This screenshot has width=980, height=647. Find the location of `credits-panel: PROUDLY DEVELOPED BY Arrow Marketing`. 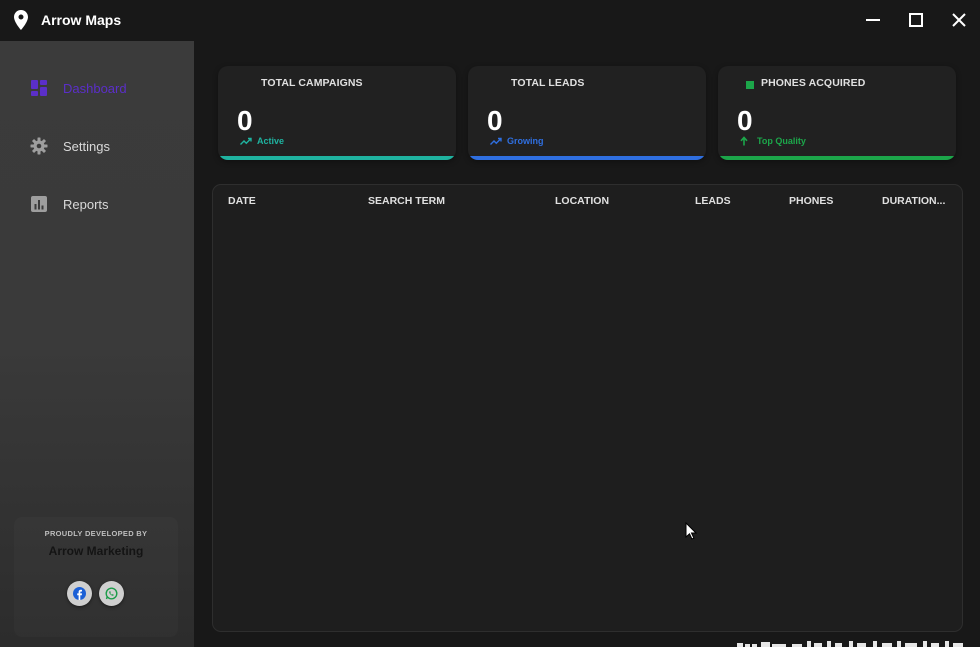

credits-panel: PROUDLY DEVELOPED BY Arrow Marketing is located at coordinates (96, 577).